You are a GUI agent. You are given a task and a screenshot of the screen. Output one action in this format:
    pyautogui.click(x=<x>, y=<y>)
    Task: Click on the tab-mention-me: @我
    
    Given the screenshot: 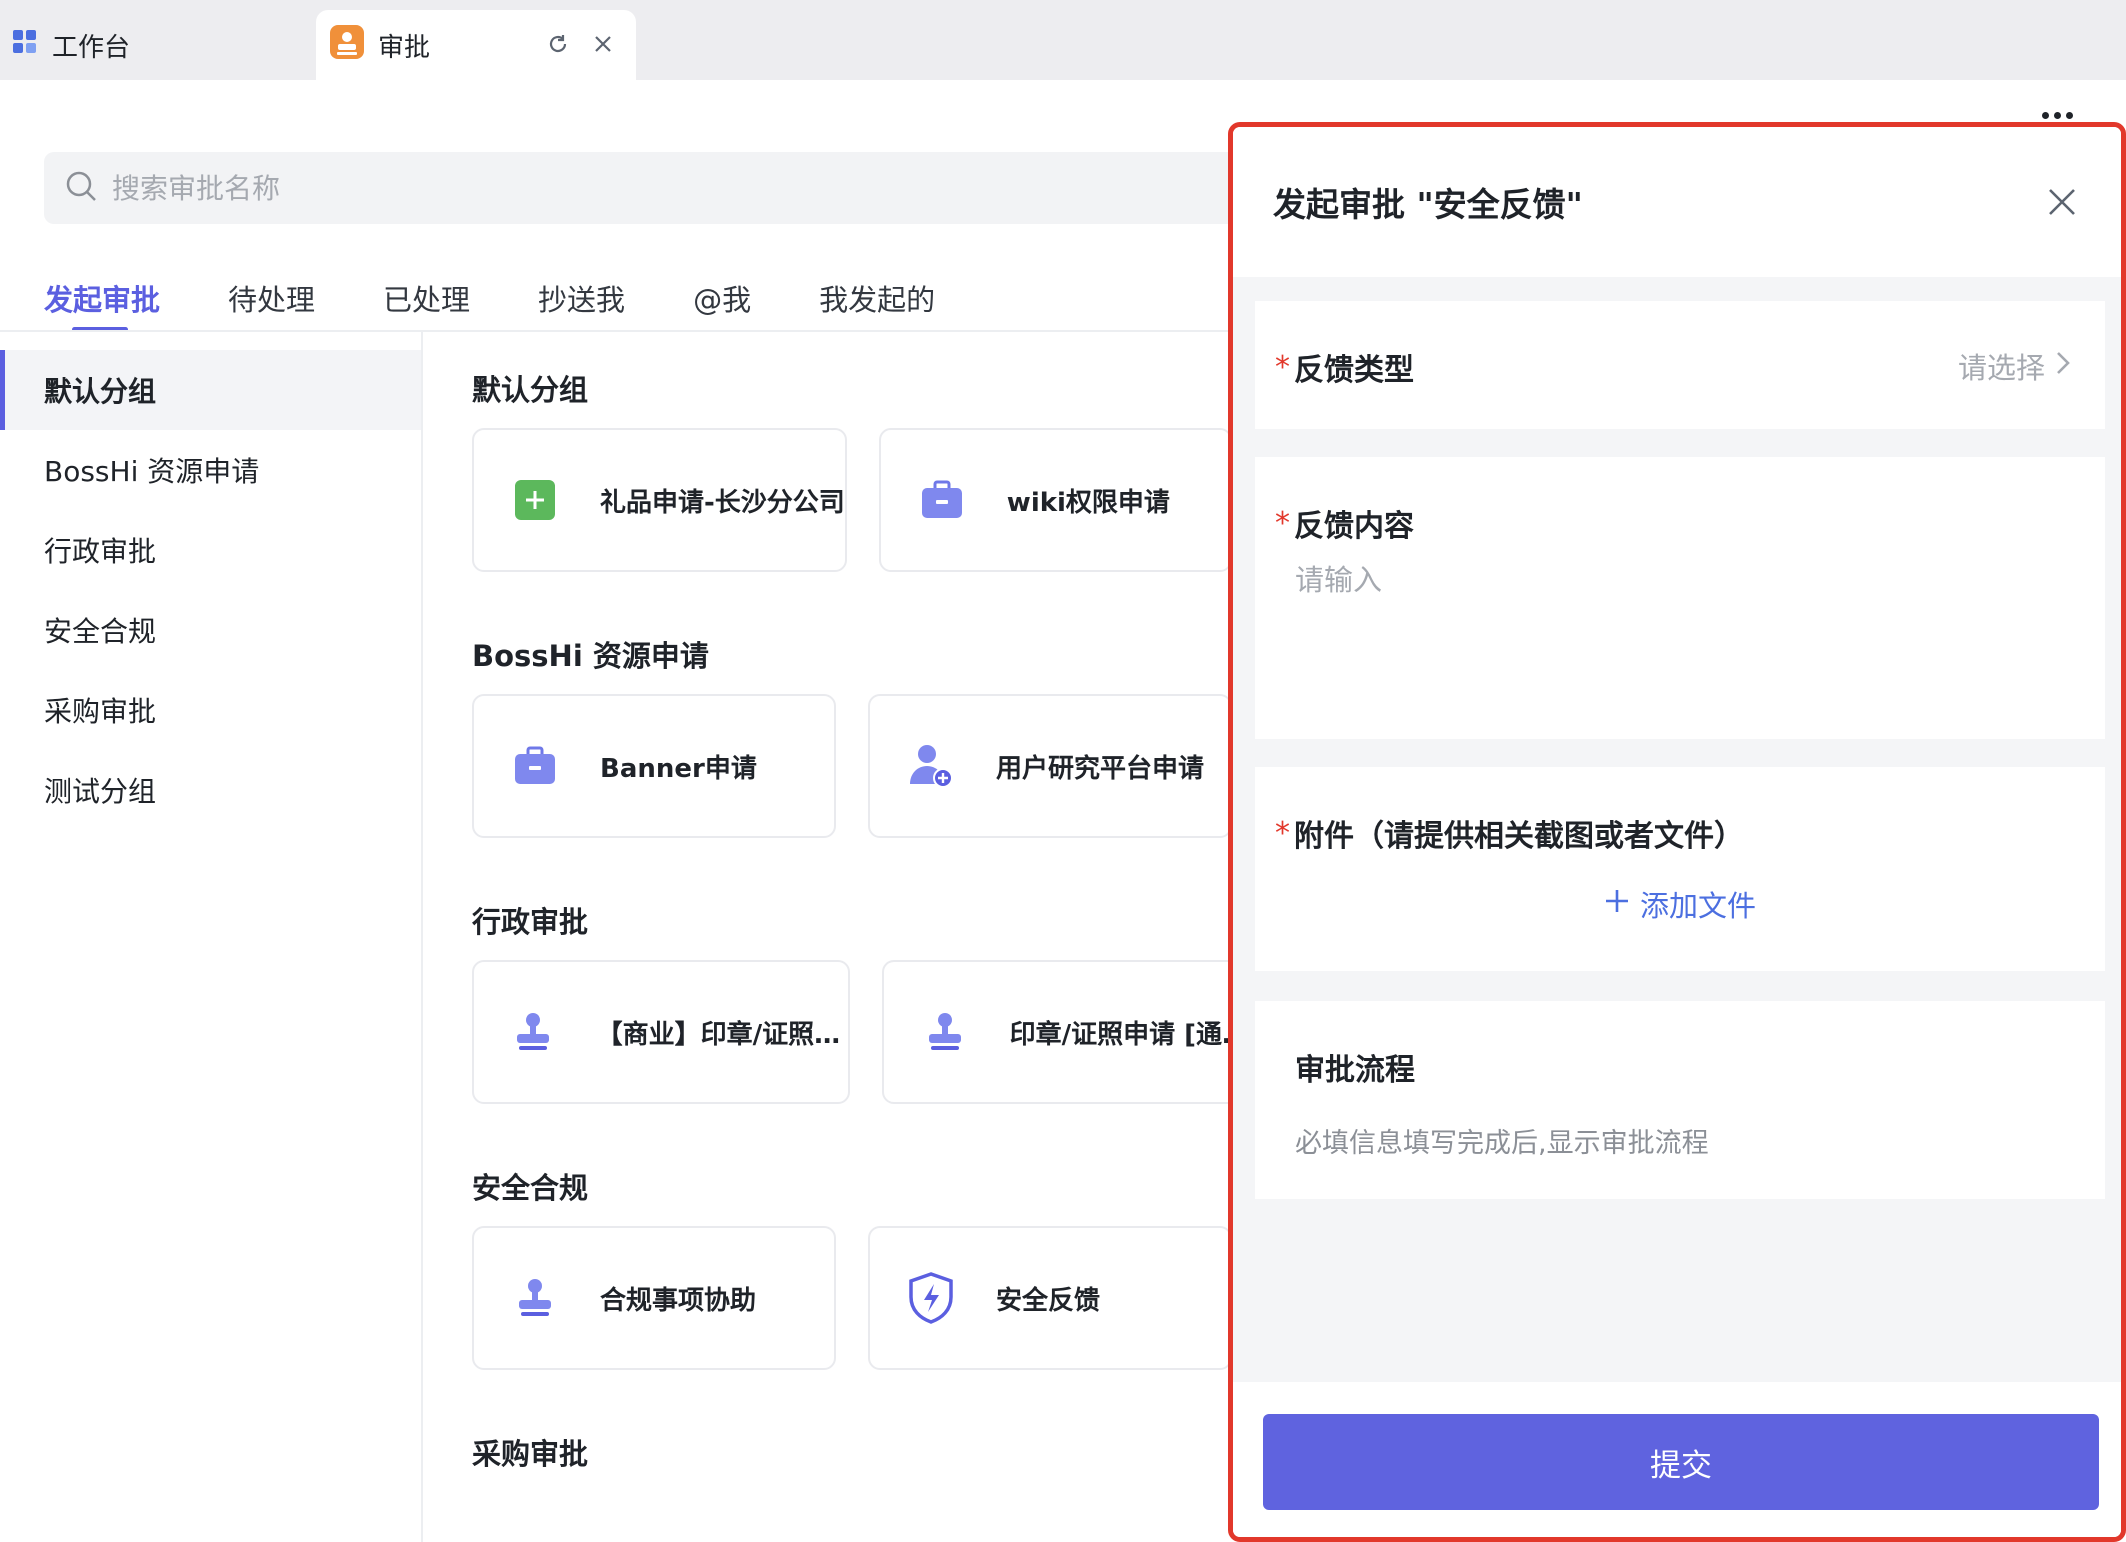 What is the action you would take?
    pyautogui.click(x=722, y=298)
    